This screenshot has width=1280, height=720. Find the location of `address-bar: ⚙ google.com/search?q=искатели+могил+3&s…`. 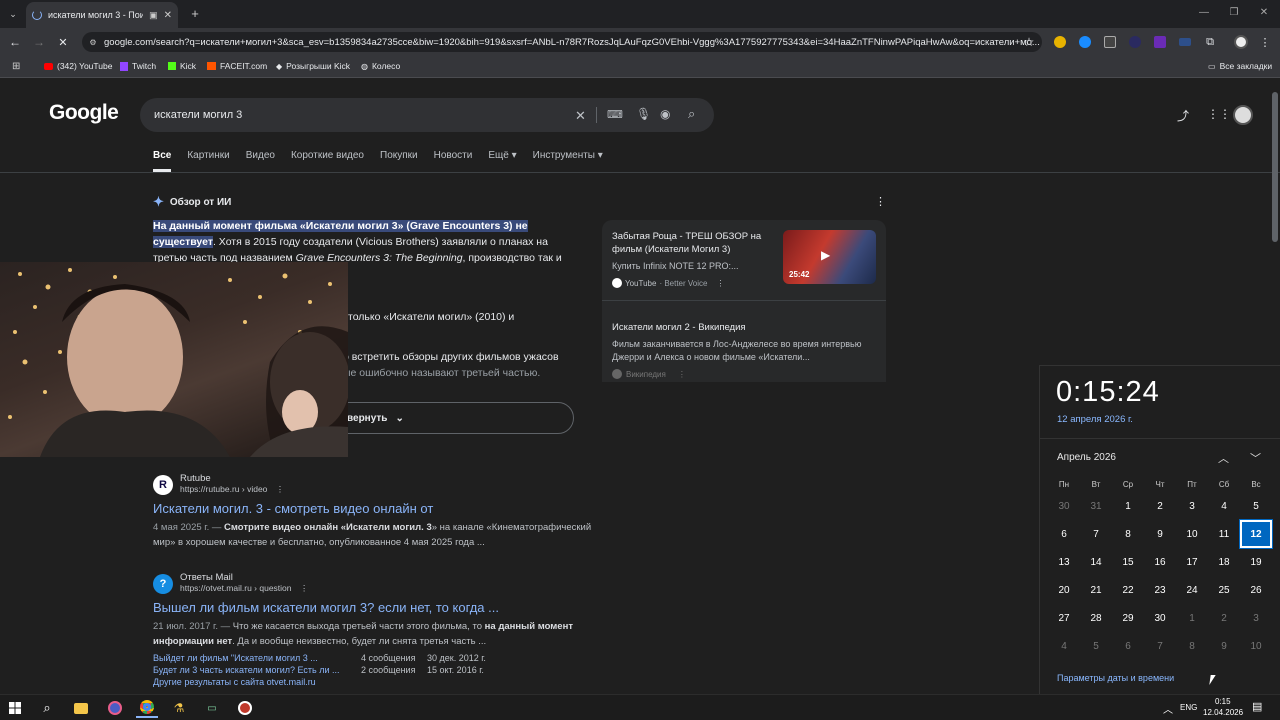

address-bar: ⚙ google.com/search?q=искатели+могил+3&s… is located at coordinates (562, 42).